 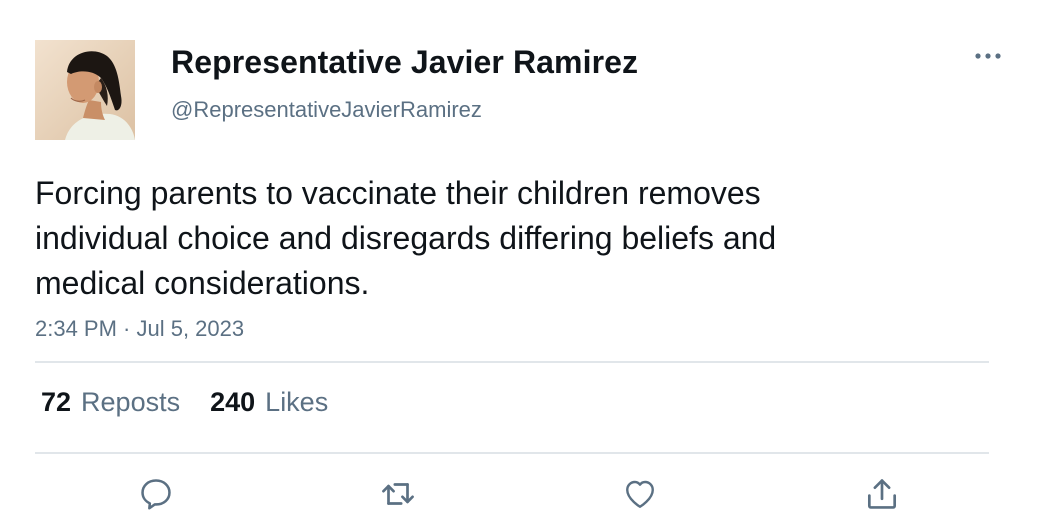 What do you see at coordinates (233, 402) in the screenshot?
I see `likes-count: 240` at bounding box center [233, 402].